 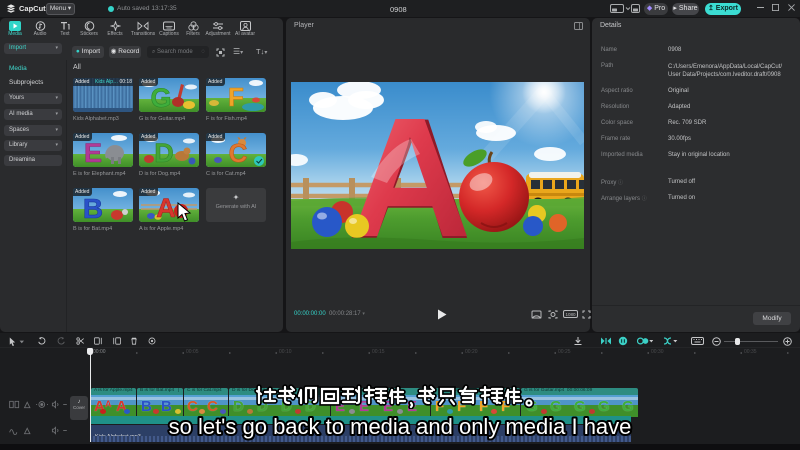 What do you see at coordinates (236, 97) in the screenshot?
I see `svg-text: F` at bounding box center [236, 97].